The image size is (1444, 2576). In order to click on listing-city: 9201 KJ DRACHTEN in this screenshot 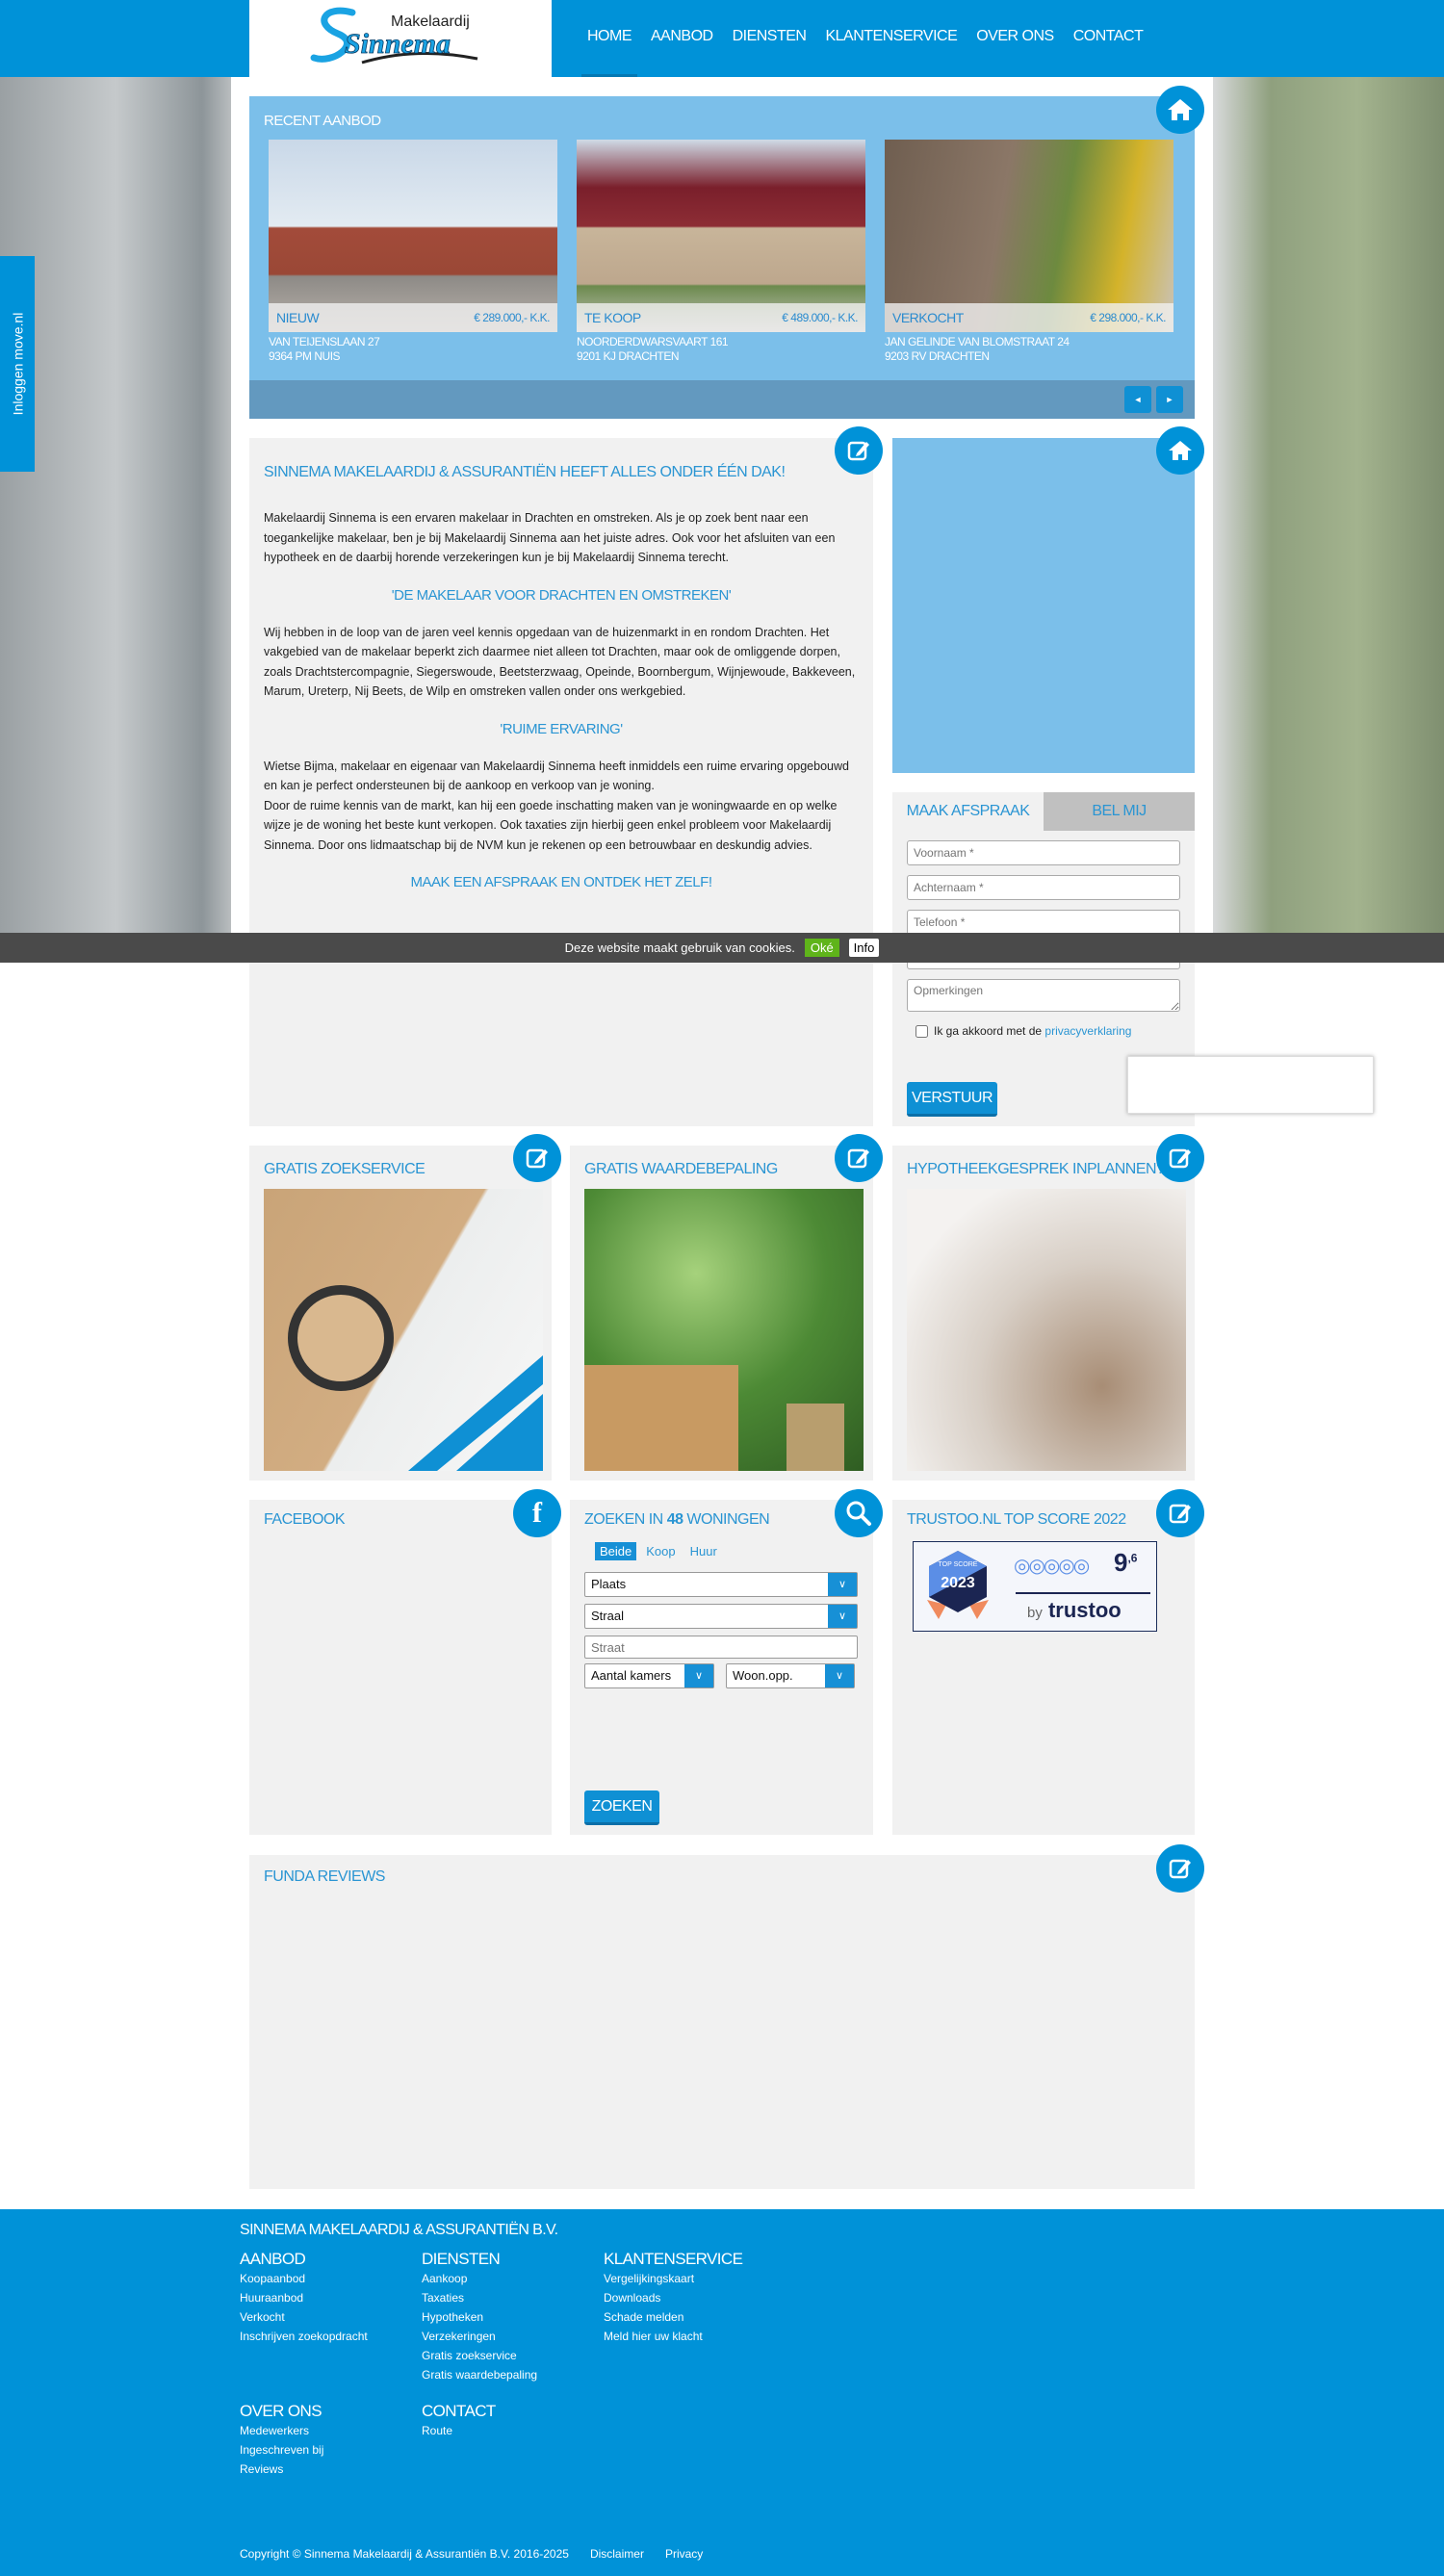, I will do `click(628, 356)`.